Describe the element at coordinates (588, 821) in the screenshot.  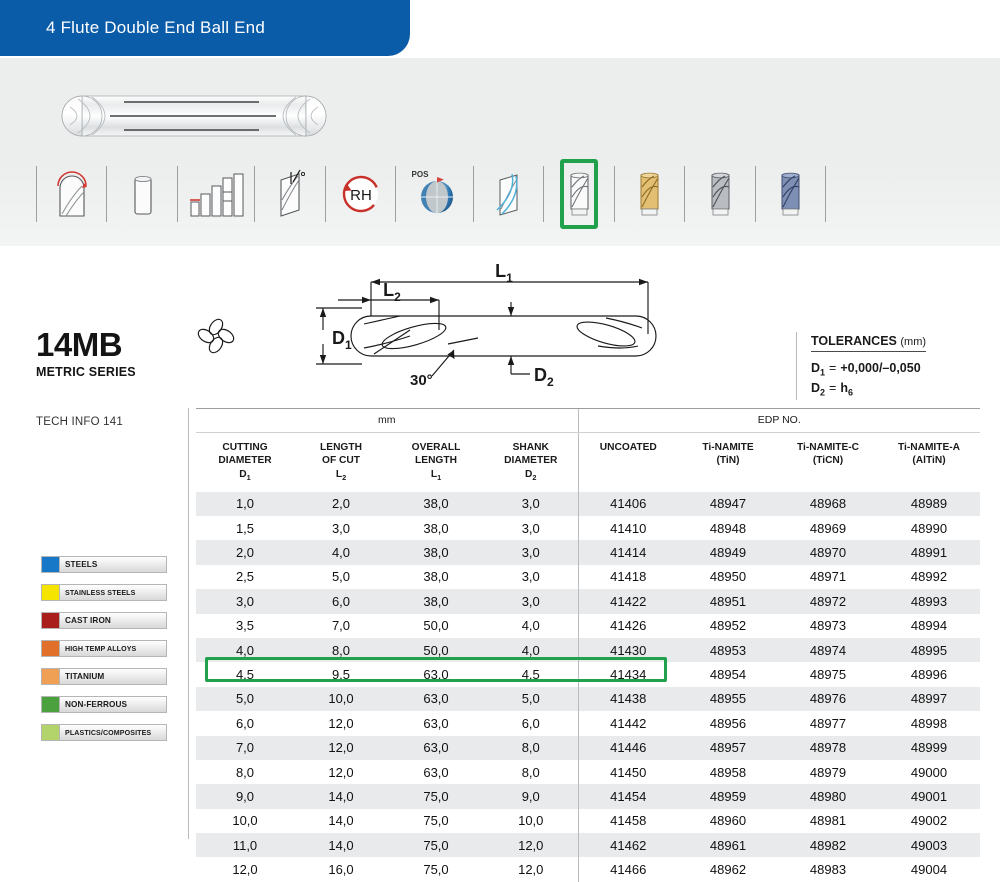
I see `table-row: 10,0 14,0 75,0 10,0 41458 48960 48981 49002` at that location.